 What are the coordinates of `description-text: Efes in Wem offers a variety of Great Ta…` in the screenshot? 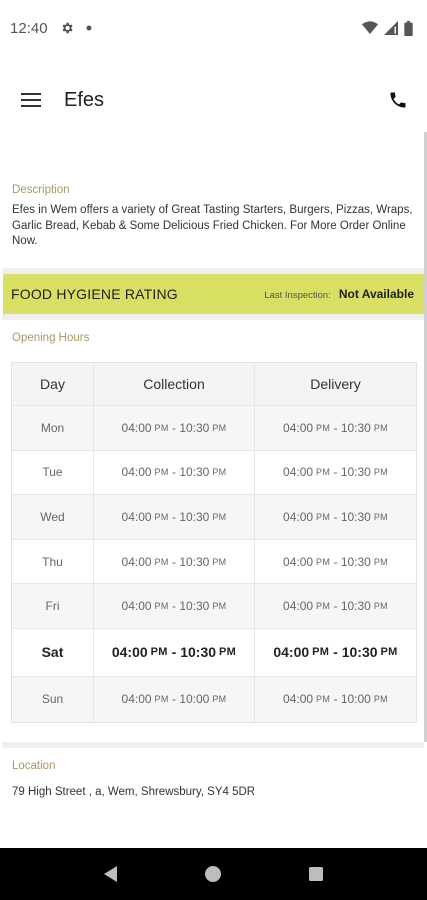 It's located at (212, 225).